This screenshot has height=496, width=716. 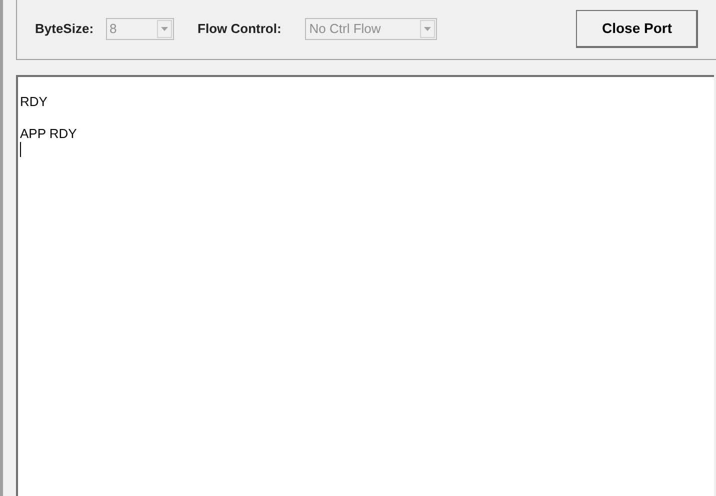 What do you see at coordinates (637, 29) in the screenshot?
I see `close-port-button: Close Port` at bounding box center [637, 29].